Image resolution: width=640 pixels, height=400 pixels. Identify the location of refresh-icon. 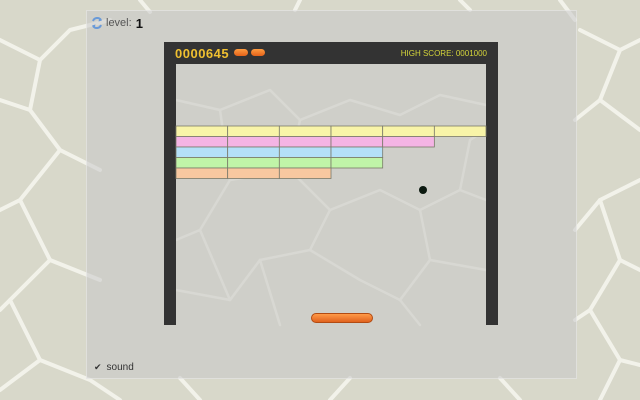
(97, 23).